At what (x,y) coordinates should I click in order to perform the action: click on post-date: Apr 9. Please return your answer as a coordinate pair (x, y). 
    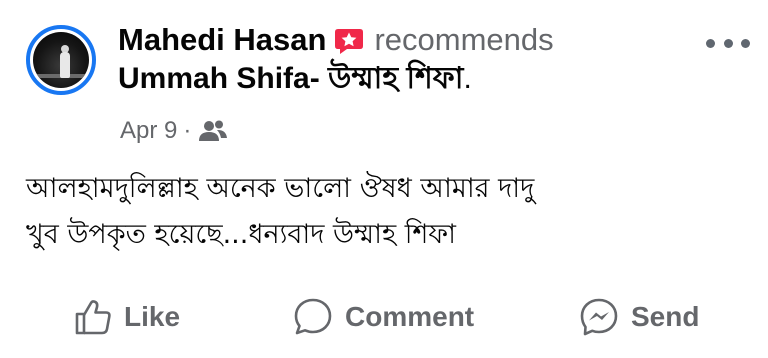
    Looking at the image, I should click on (148, 131).